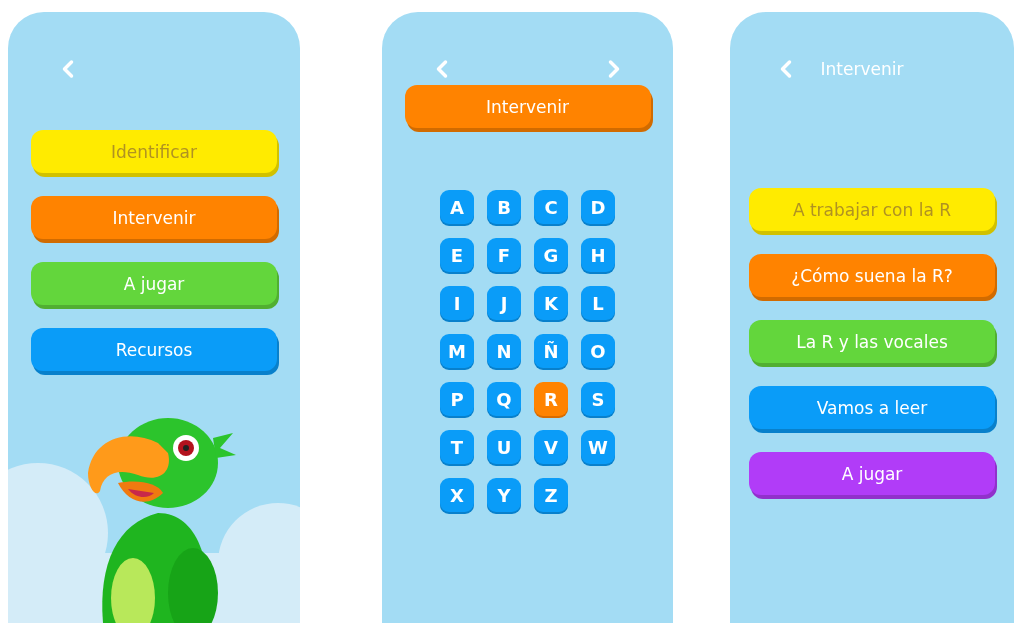 The height and width of the screenshot is (623, 1014). Describe the element at coordinates (551, 399) in the screenshot. I see `letter-tile: R` at that location.